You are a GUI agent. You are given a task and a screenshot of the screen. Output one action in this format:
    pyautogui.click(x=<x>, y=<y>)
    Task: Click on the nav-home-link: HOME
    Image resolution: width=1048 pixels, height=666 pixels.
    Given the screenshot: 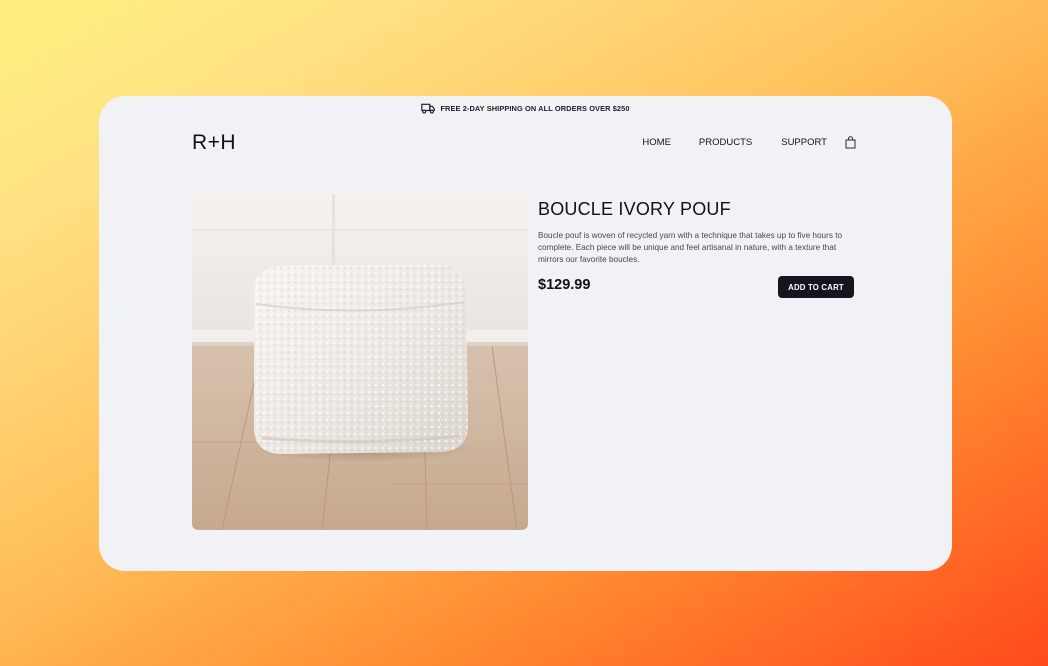 What is the action you would take?
    pyautogui.click(x=656, y=142)
    